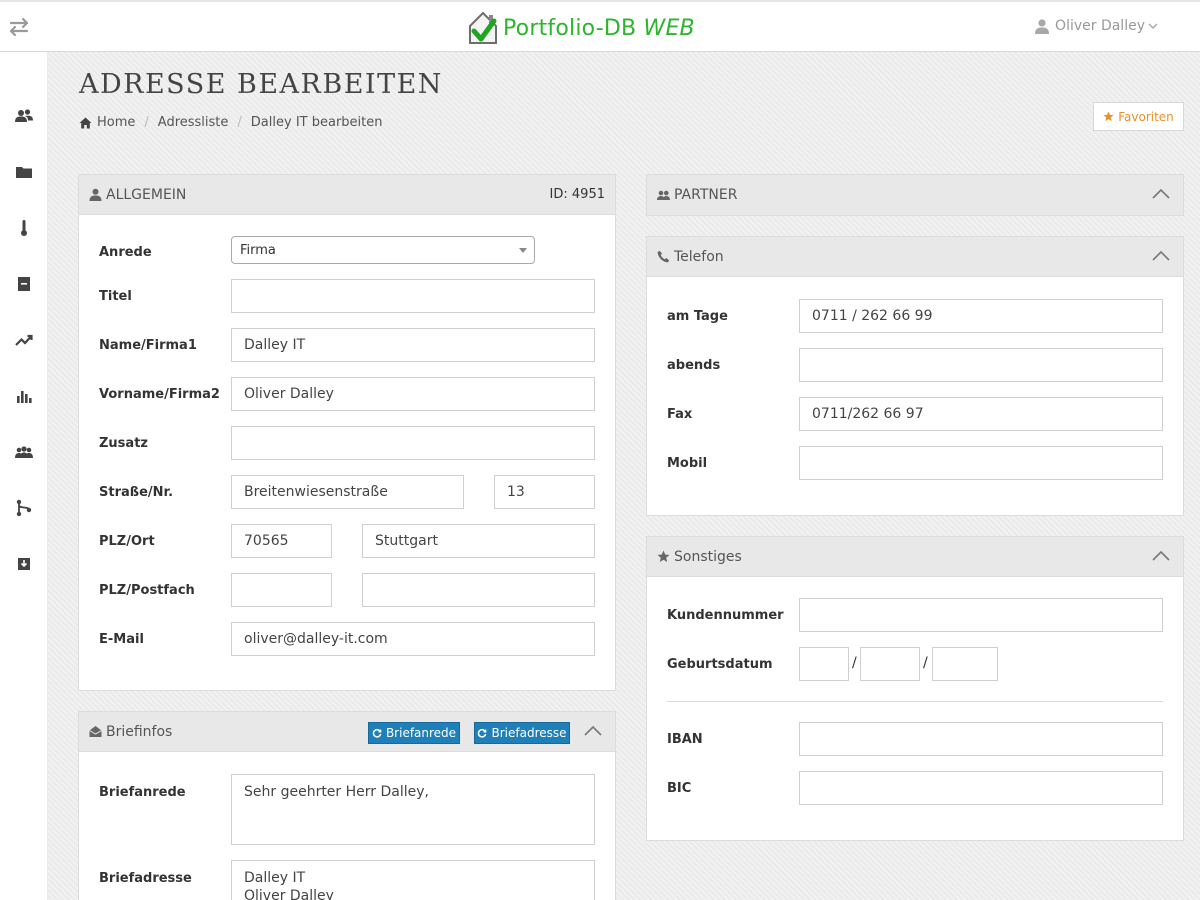  I want to click on plz-postfach-label: PLZ/Postfach, so click(147, 590).